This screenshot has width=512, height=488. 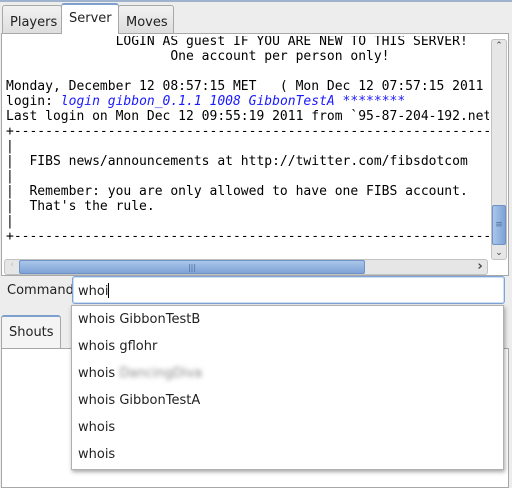 What do you see at coordinates (33, 101) in the screenshot?
I see `login-prefix: login:` at bounding box center [33, 101].